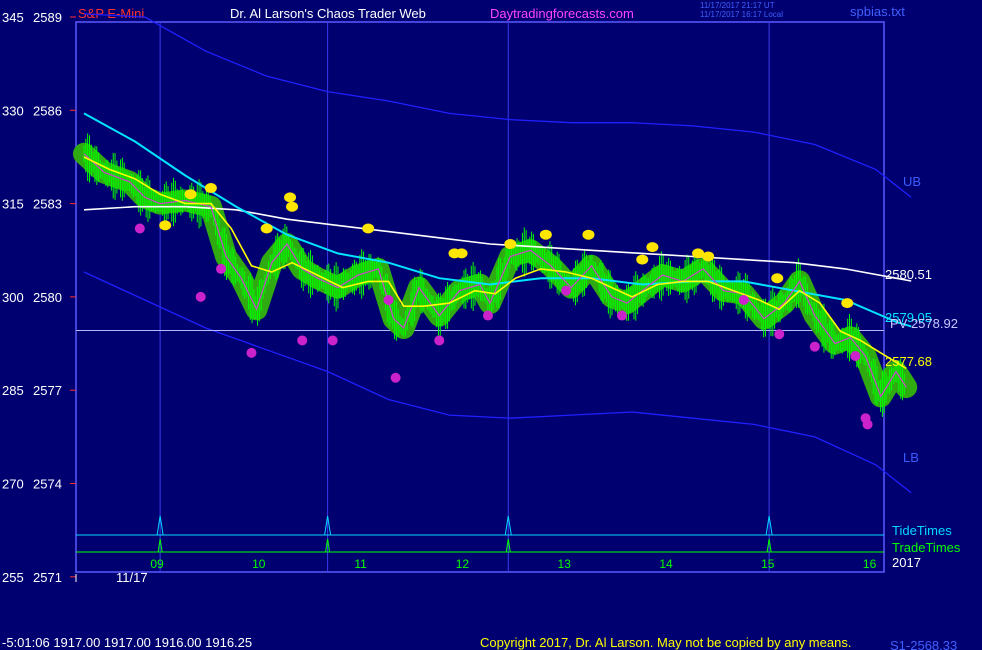  What do you see at coordinates (911, 457) in the screenshot?
I see `lb-label: LB` at bounding box center [911, 457].